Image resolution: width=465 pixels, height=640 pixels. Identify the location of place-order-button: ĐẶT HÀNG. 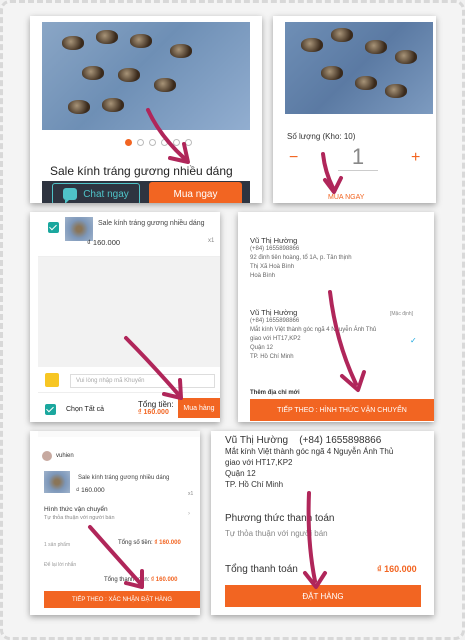
(323, 596).